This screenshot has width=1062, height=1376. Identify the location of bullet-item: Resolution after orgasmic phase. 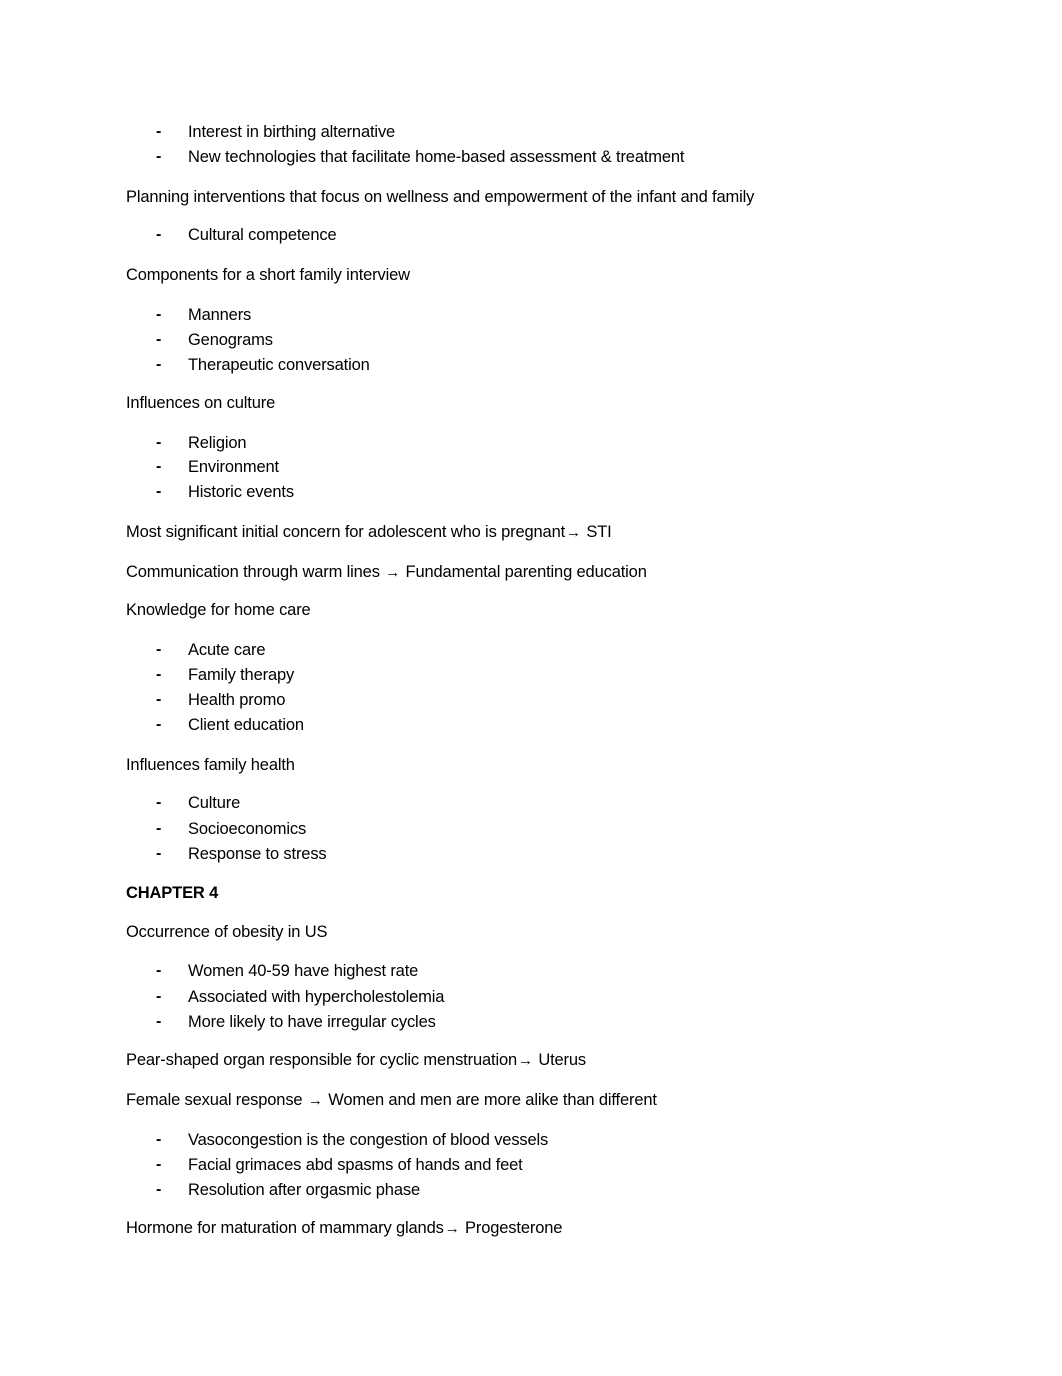
(304, 1190).